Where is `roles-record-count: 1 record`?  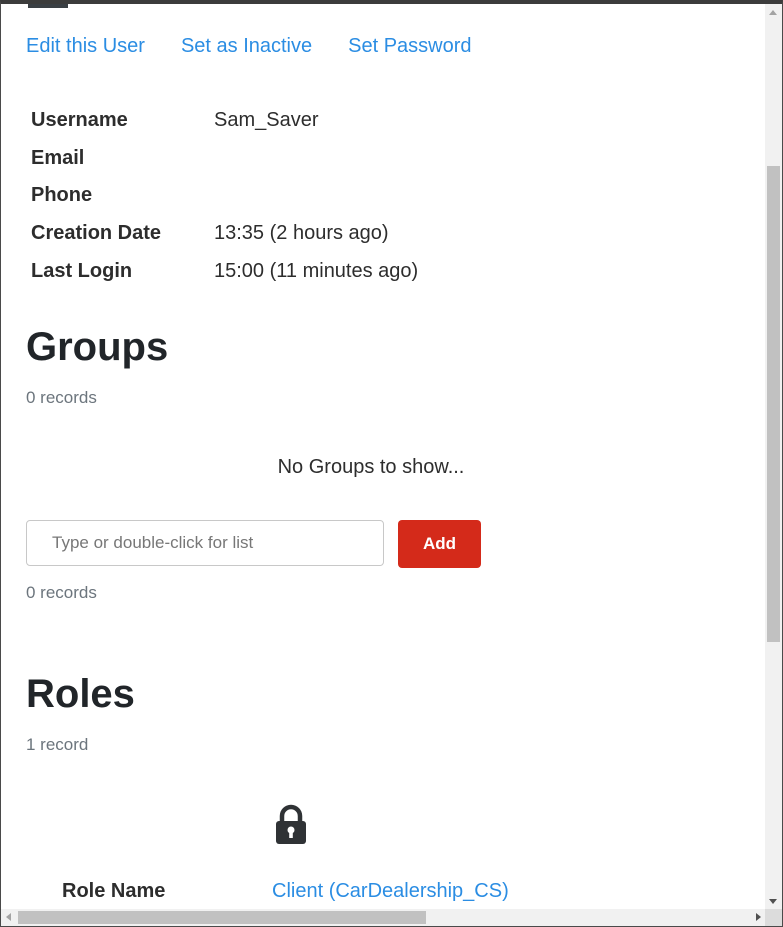 roles-record-count: 1 record is located at coordinates (57, 744).